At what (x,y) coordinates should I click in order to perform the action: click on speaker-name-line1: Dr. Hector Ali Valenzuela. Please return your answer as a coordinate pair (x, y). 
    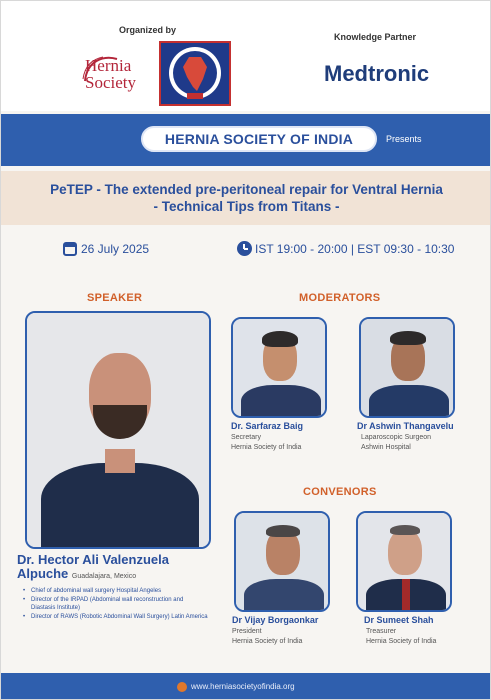
    Looking at the image, I should click on (93, 559).